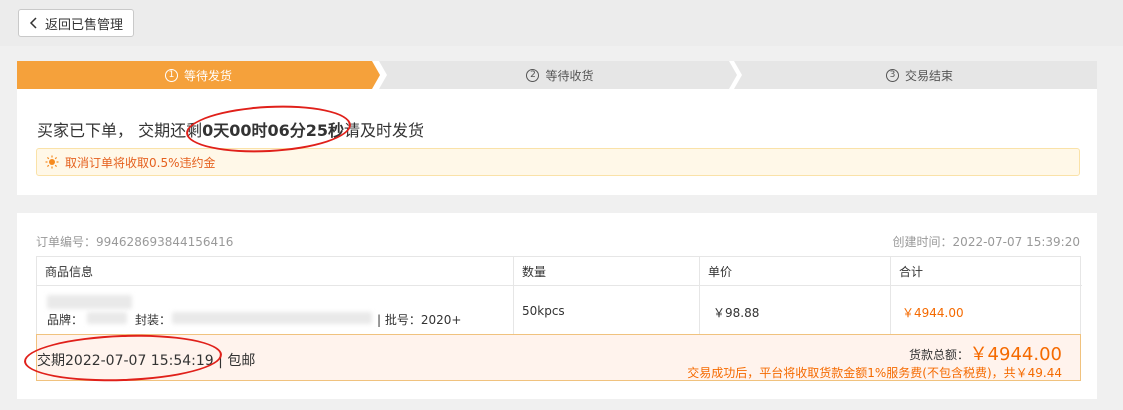  I want to click on package-label: 封装：, so click(153, 320).